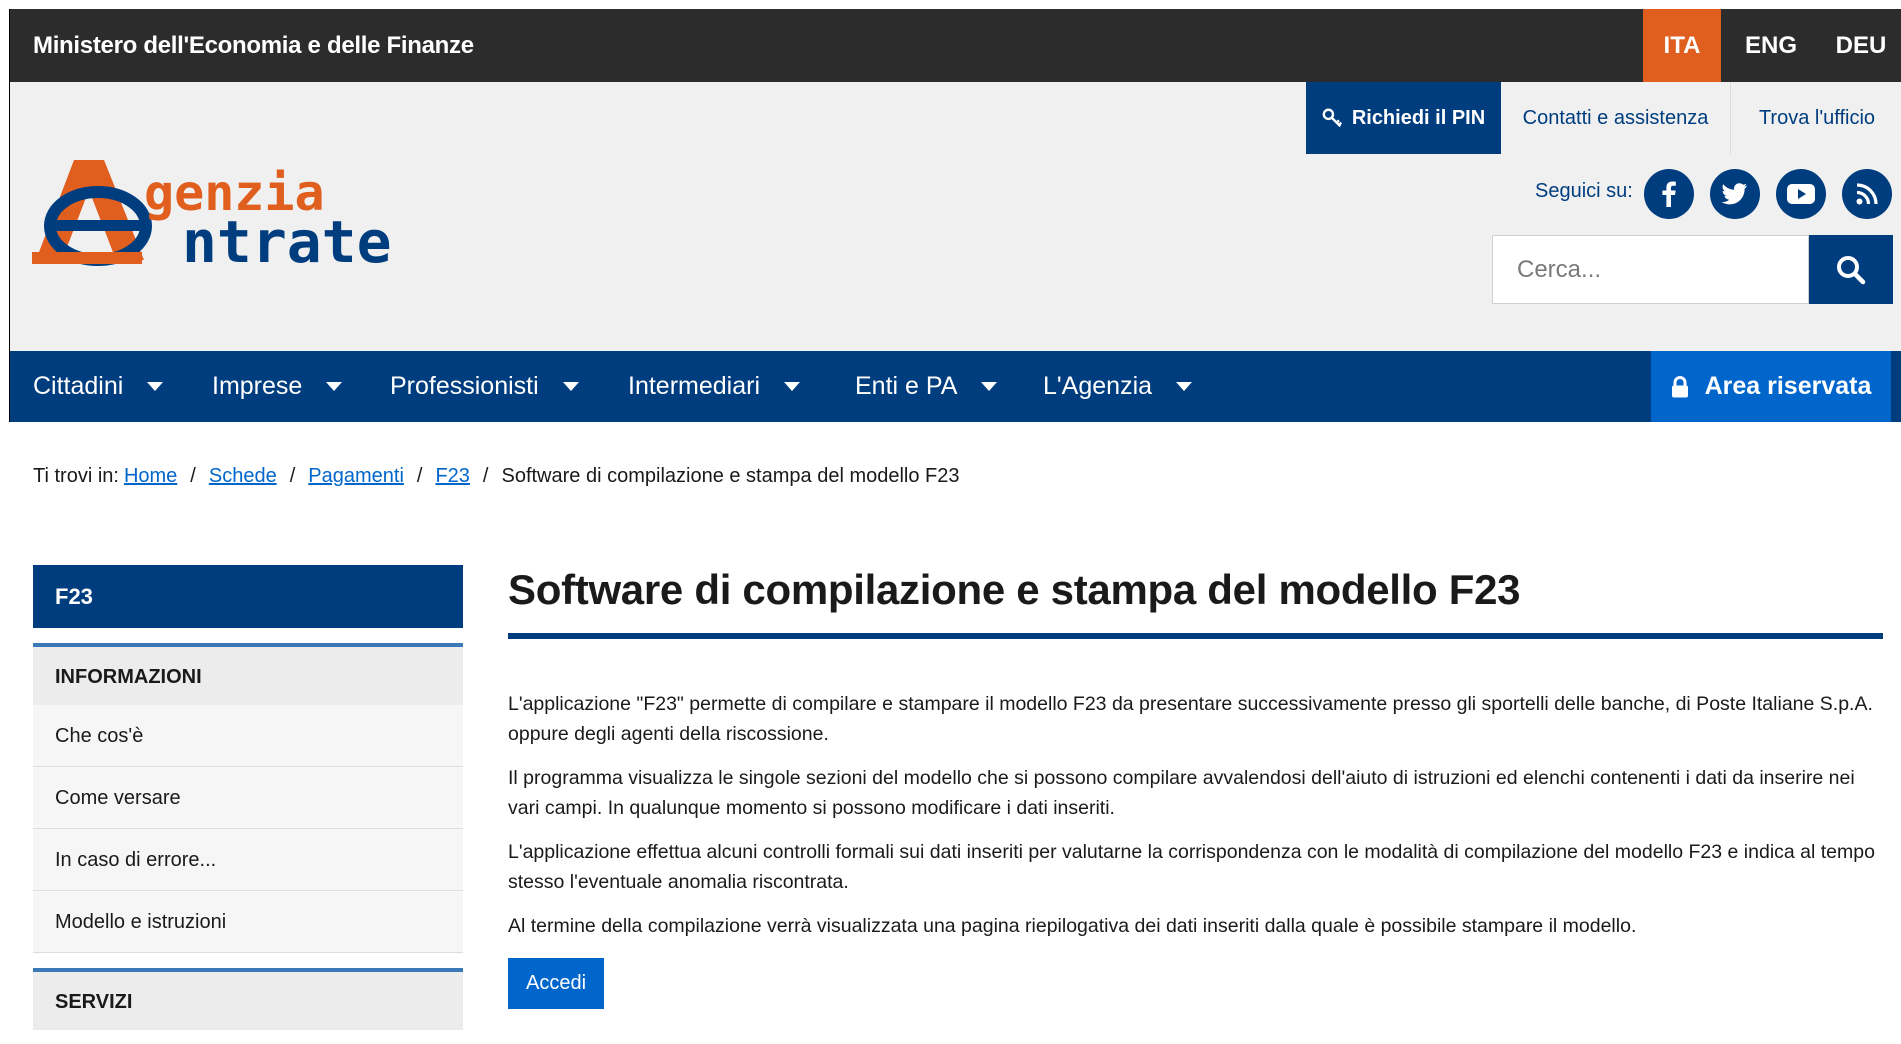 Image resolution: width=1901 pixels, height=1044 pixels. Describe the element at coordinates (1801, 194) in the screenshot. I see `youtube-icon` at that location.